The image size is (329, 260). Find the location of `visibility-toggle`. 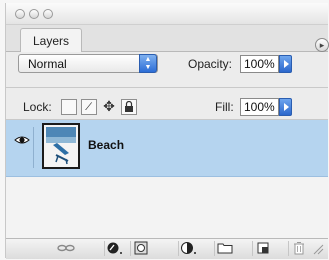

visibility-toggle is located at coordinates (22, 147).